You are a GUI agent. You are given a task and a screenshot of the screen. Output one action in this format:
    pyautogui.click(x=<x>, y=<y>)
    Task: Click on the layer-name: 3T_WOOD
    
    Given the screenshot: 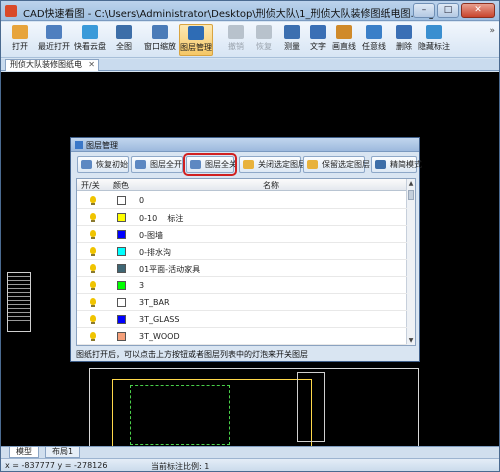 What is the action you would take?
    pyautogui.click(x=159, y=336)
    